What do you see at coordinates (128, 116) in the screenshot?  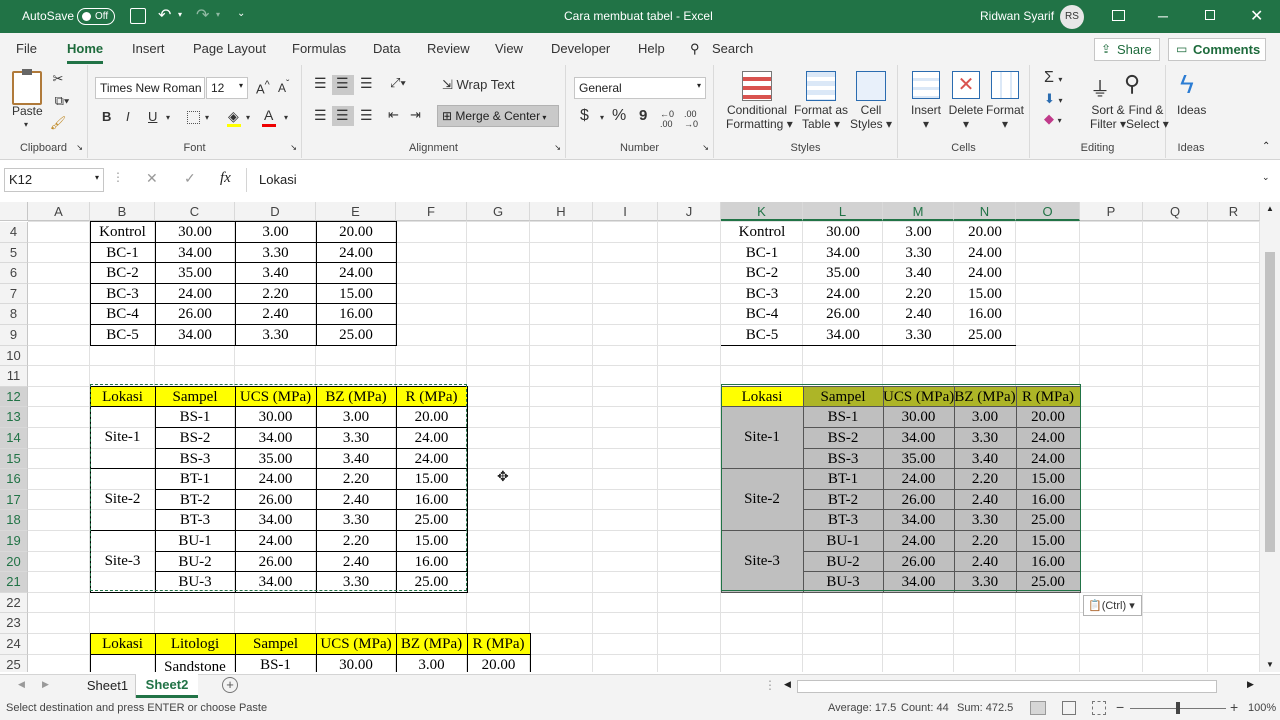 I see `italic-button: I` at bounding box center [128, 116].